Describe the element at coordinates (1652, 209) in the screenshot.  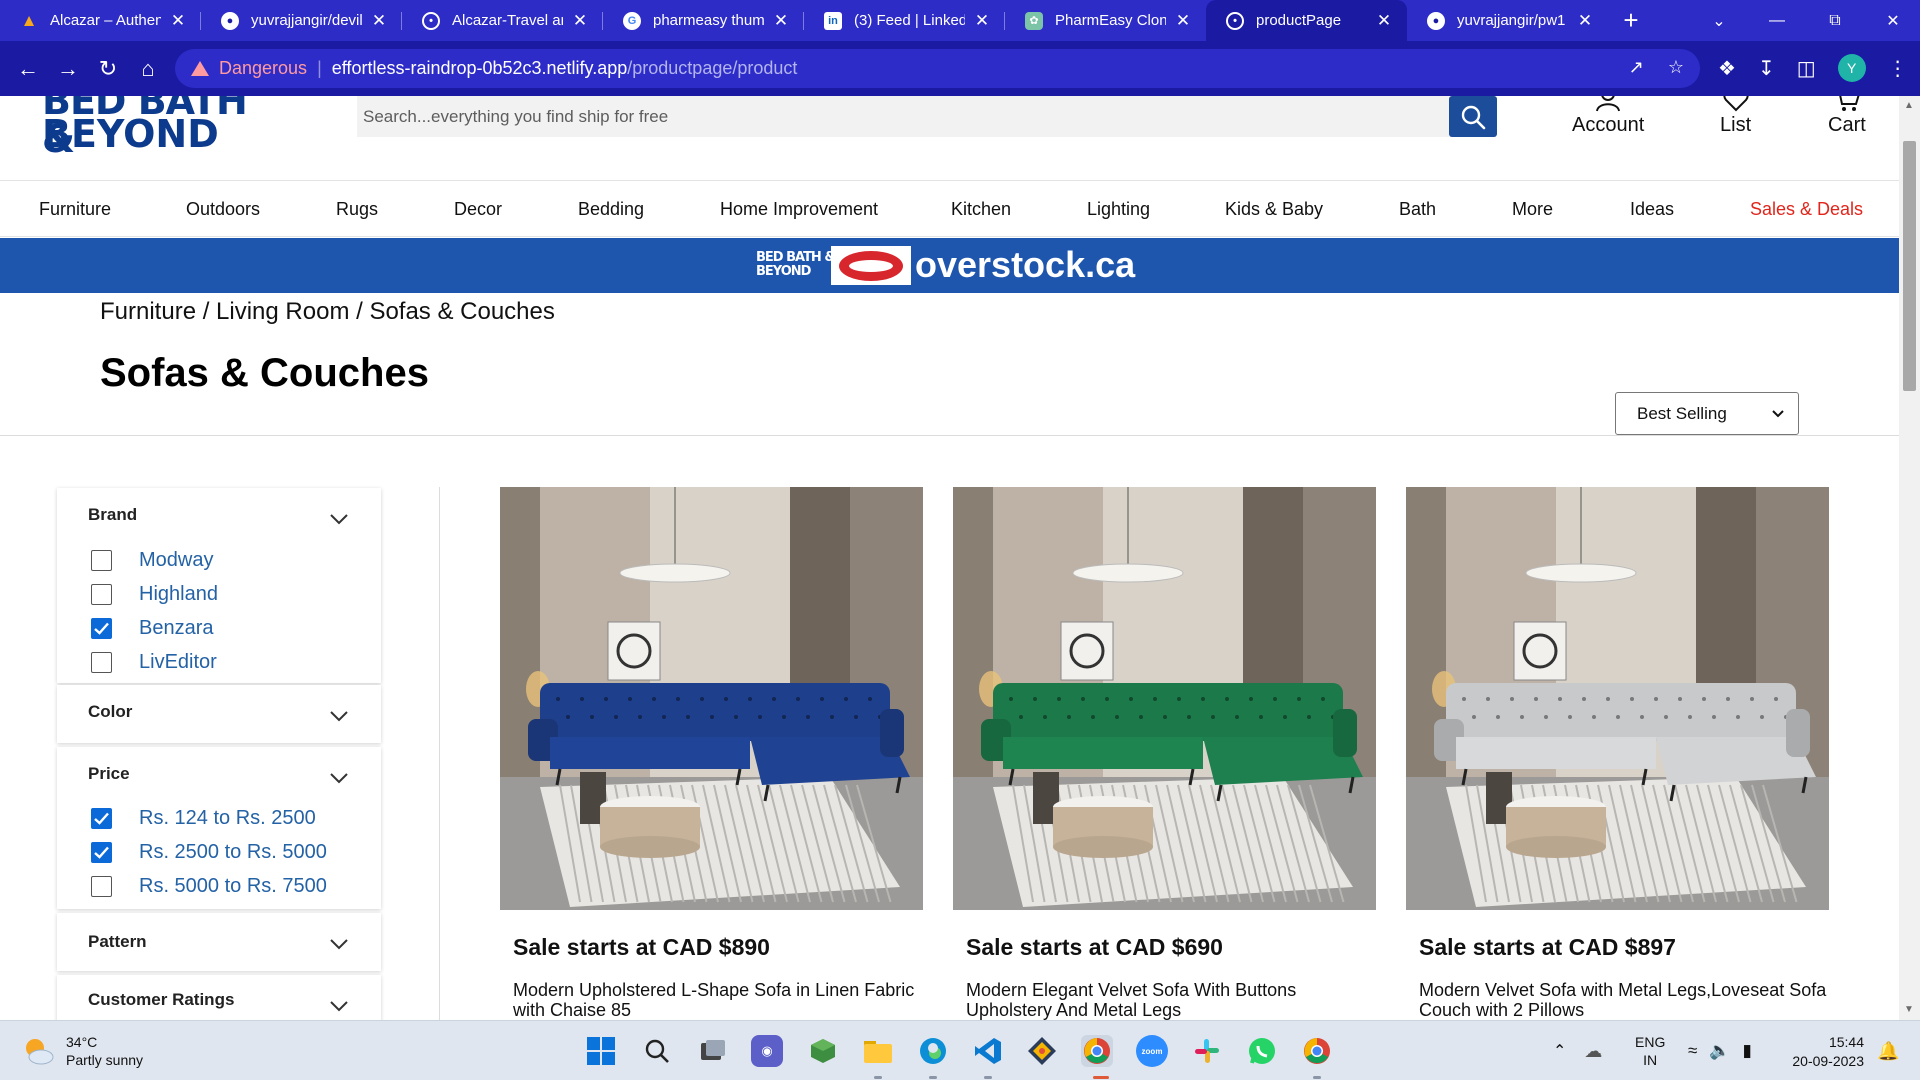
I see `nav-ideas: Ideas` at that location.